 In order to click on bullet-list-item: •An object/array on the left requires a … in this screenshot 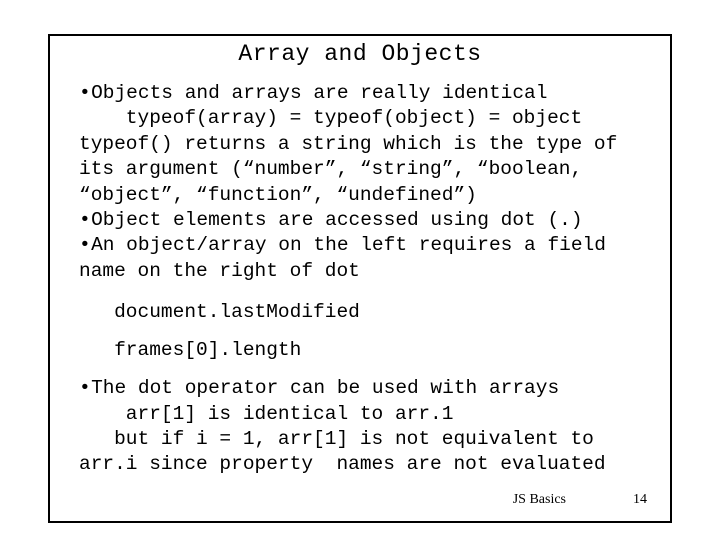, I will do `click(374, 245)`.